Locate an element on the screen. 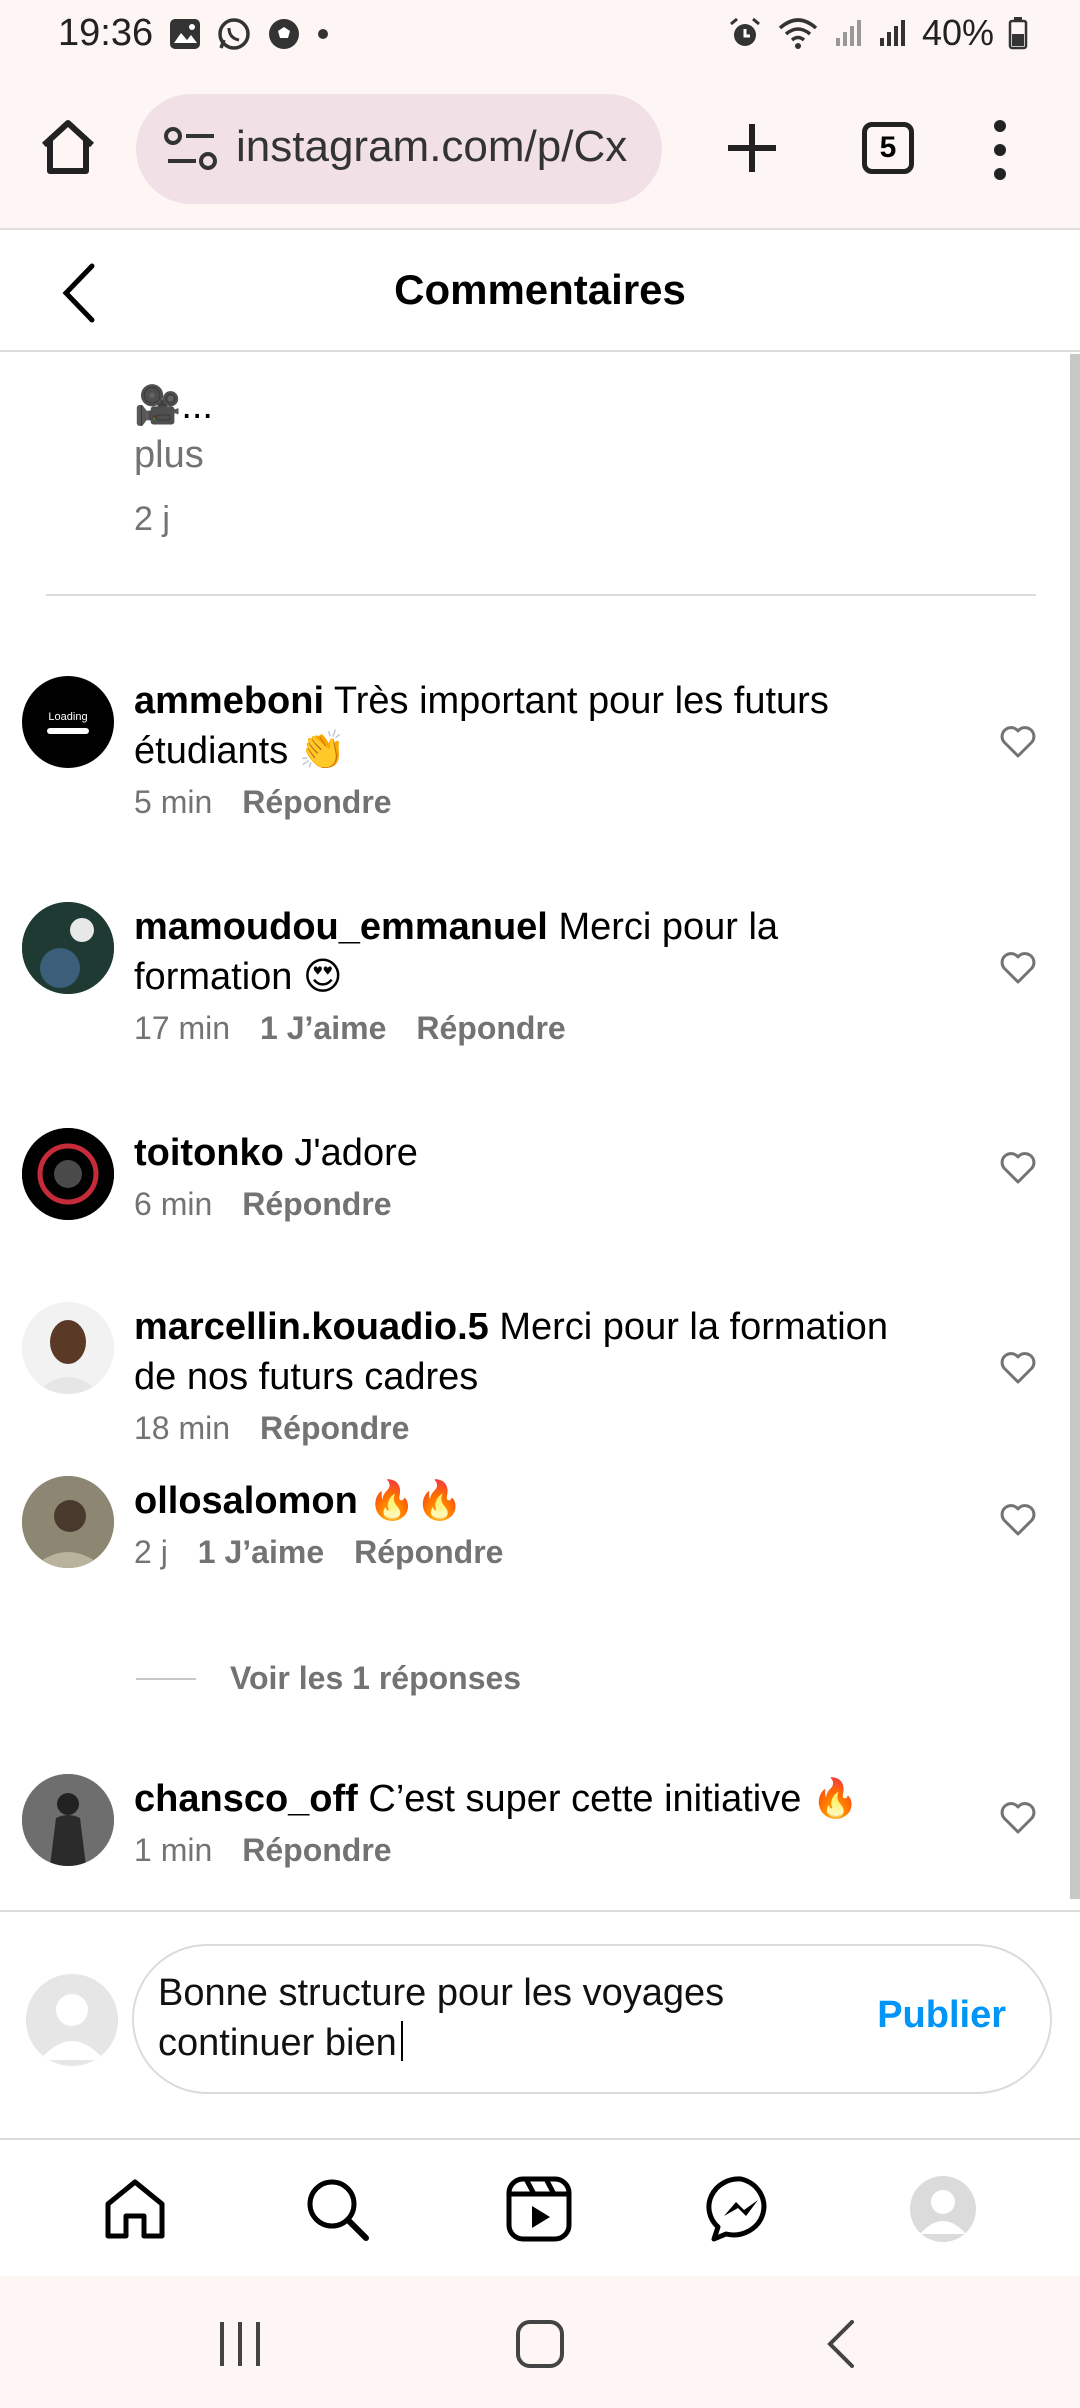  battery-icon is located at coordinates (1018, 33).